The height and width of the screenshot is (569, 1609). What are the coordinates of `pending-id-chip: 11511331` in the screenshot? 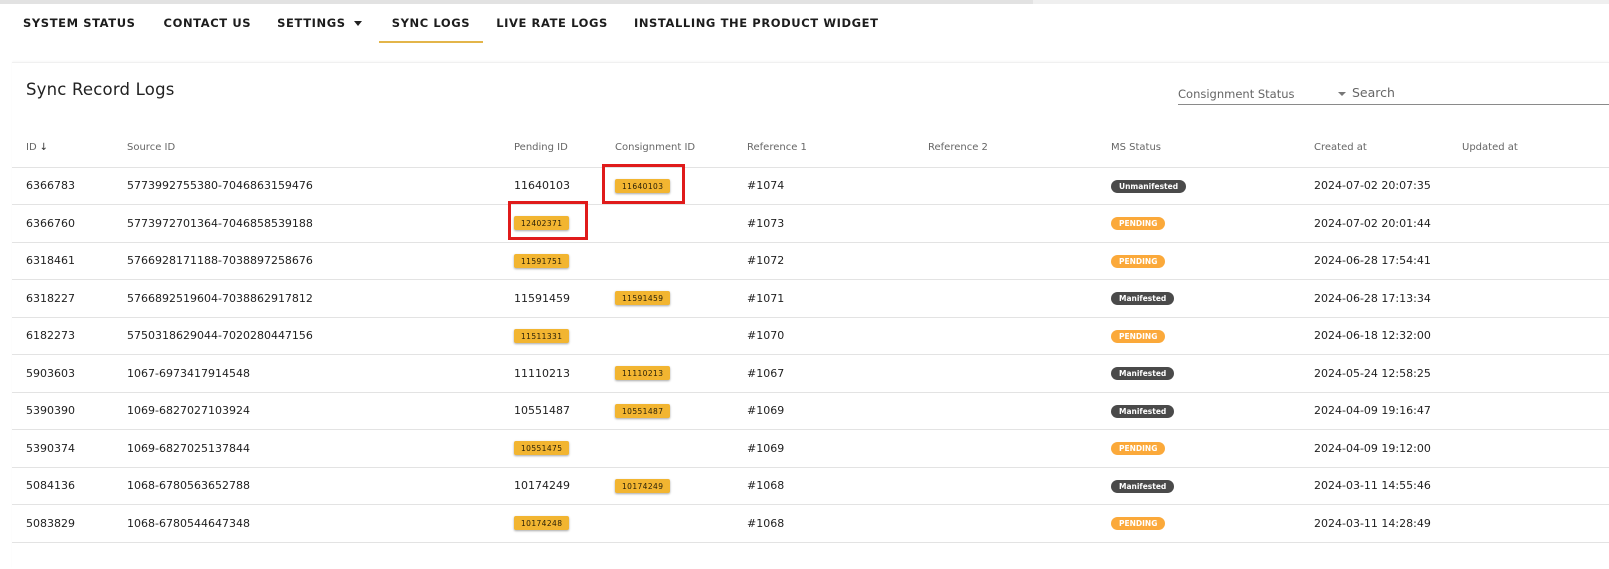 It's located at (542, 335).